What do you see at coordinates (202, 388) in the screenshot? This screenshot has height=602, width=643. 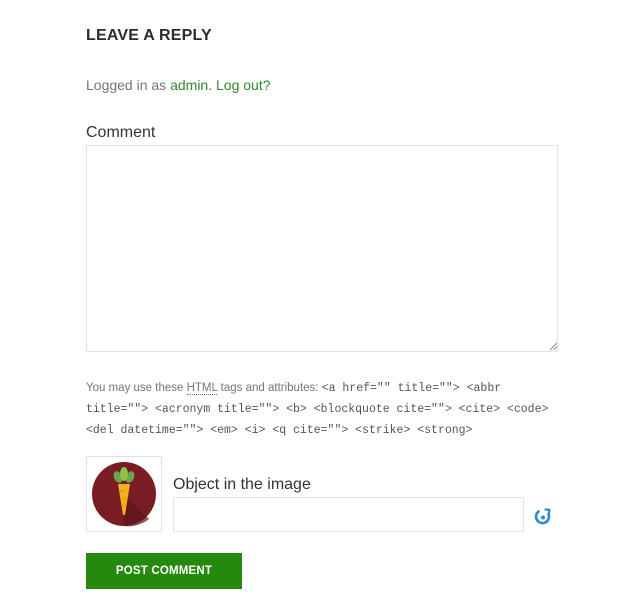 I see `html-abbr: HTML` at bounding box center [202, 388].